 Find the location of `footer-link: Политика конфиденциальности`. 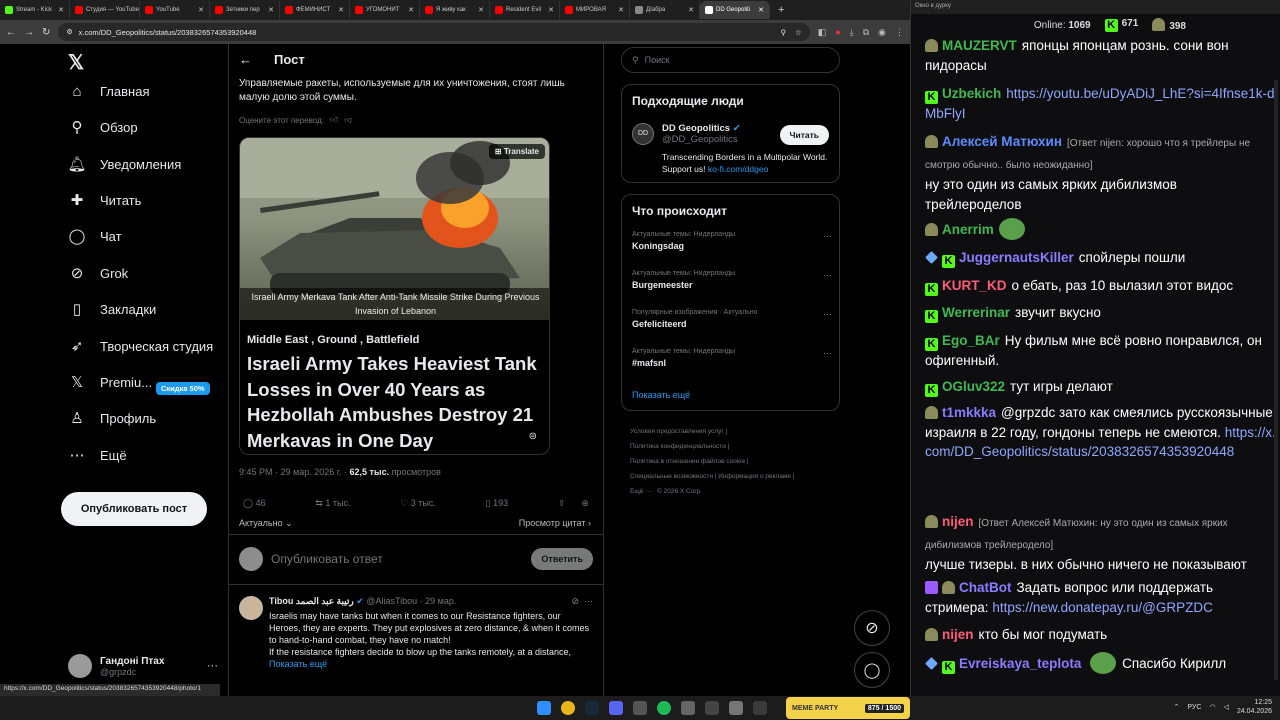

footer-link: Политика конфиденциальности is located at coordinates (678, 446).